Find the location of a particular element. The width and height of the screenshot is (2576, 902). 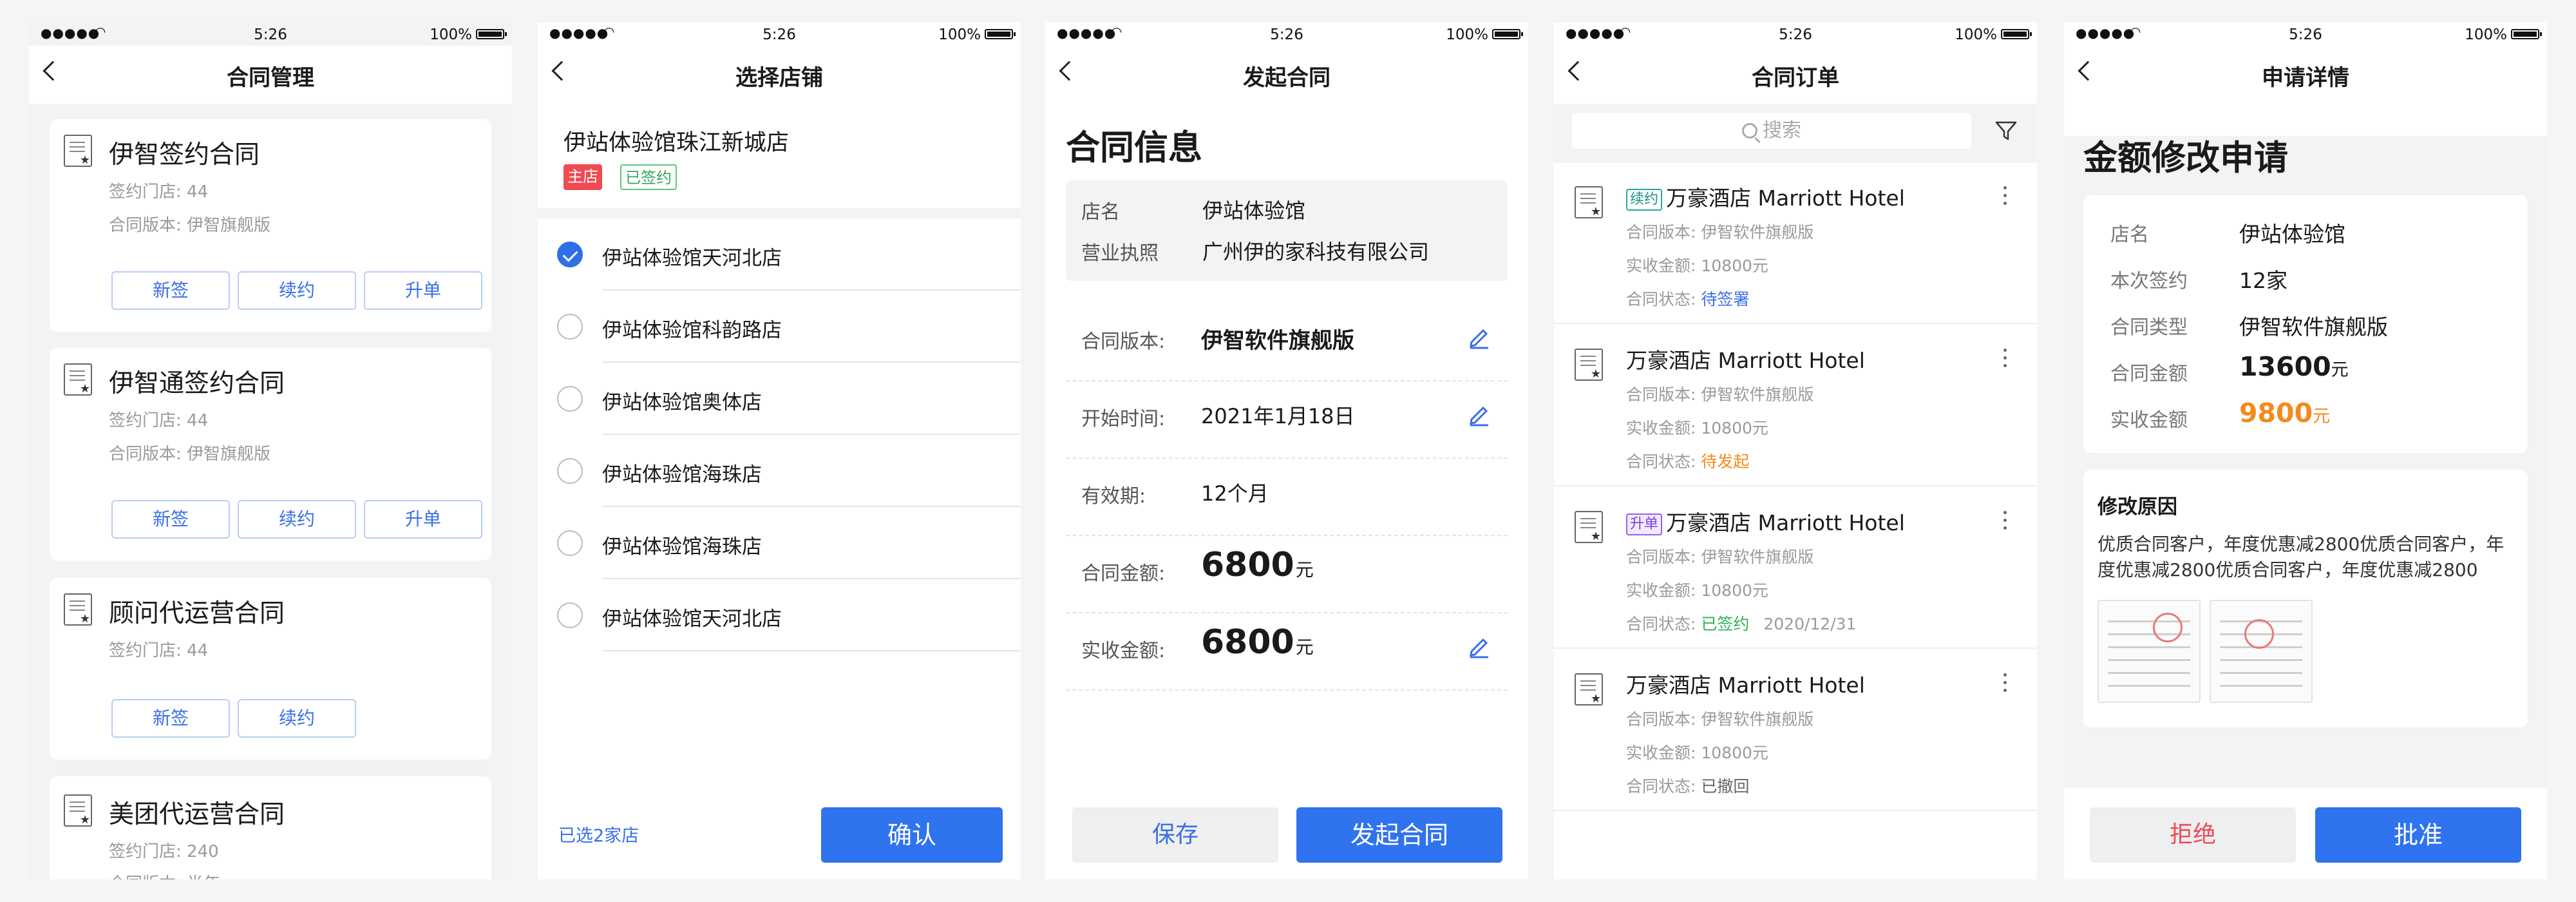

approve-button: 批准 is located at coordinates (2418, 835).